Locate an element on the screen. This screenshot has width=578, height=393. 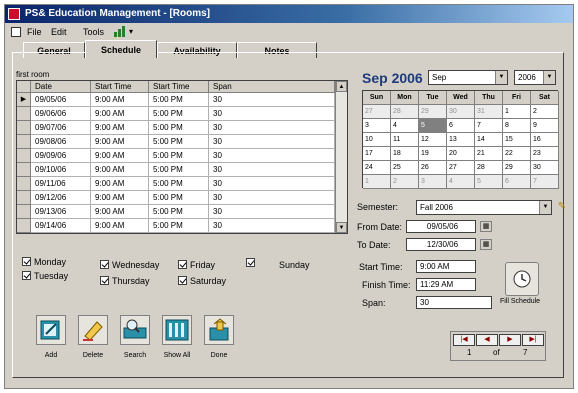
search-button is located at coordinates (135, 330).